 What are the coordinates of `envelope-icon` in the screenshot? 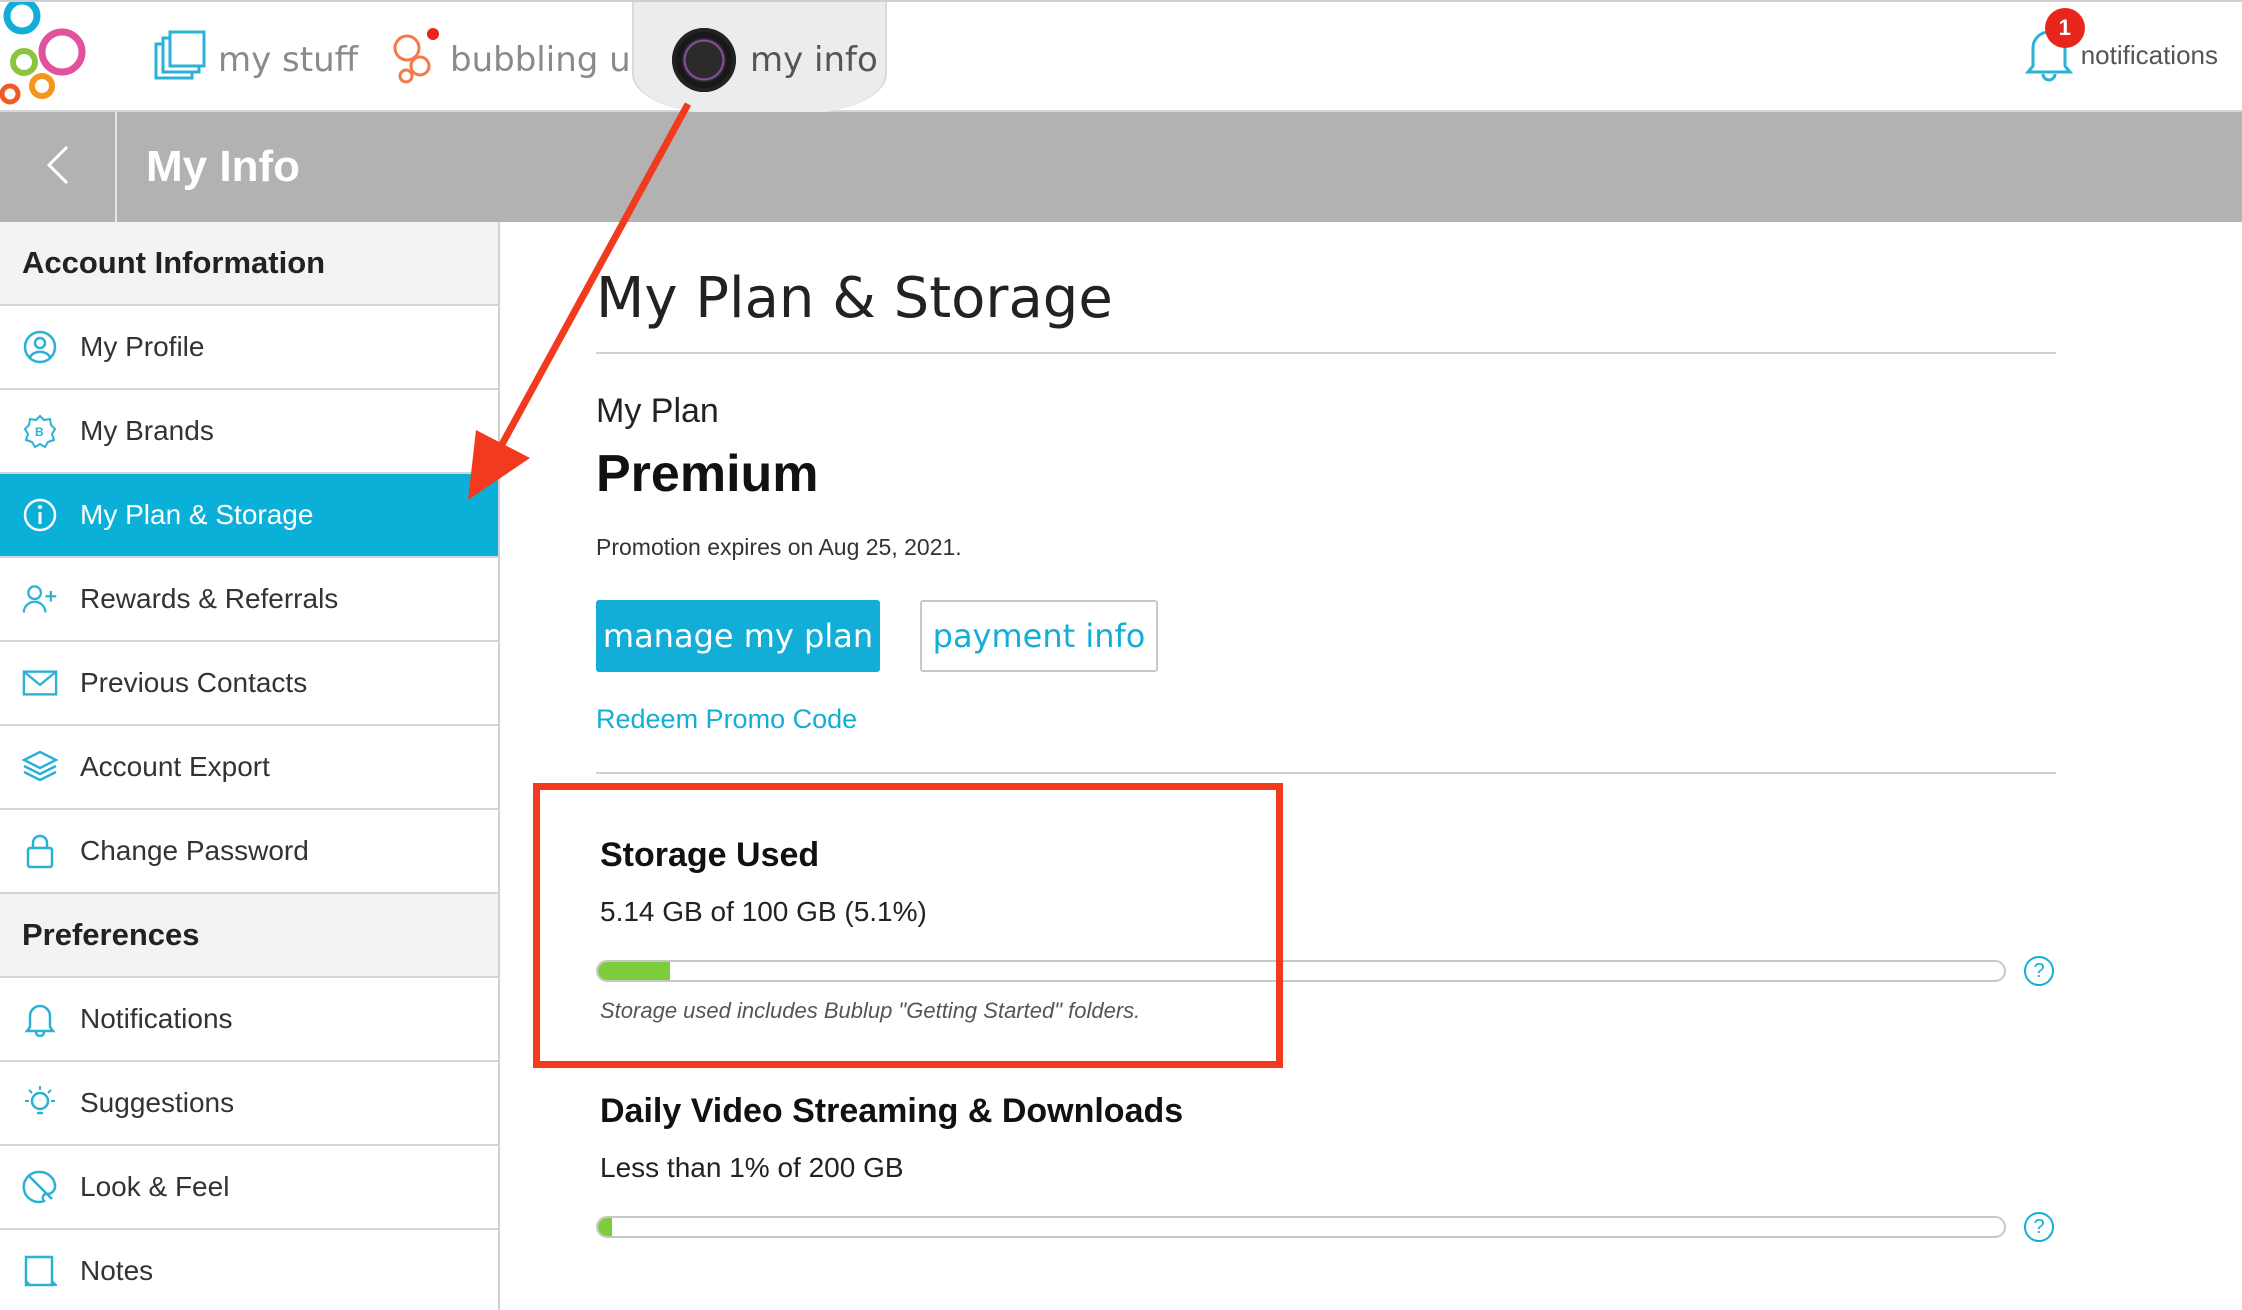 It's located at (40, 683).